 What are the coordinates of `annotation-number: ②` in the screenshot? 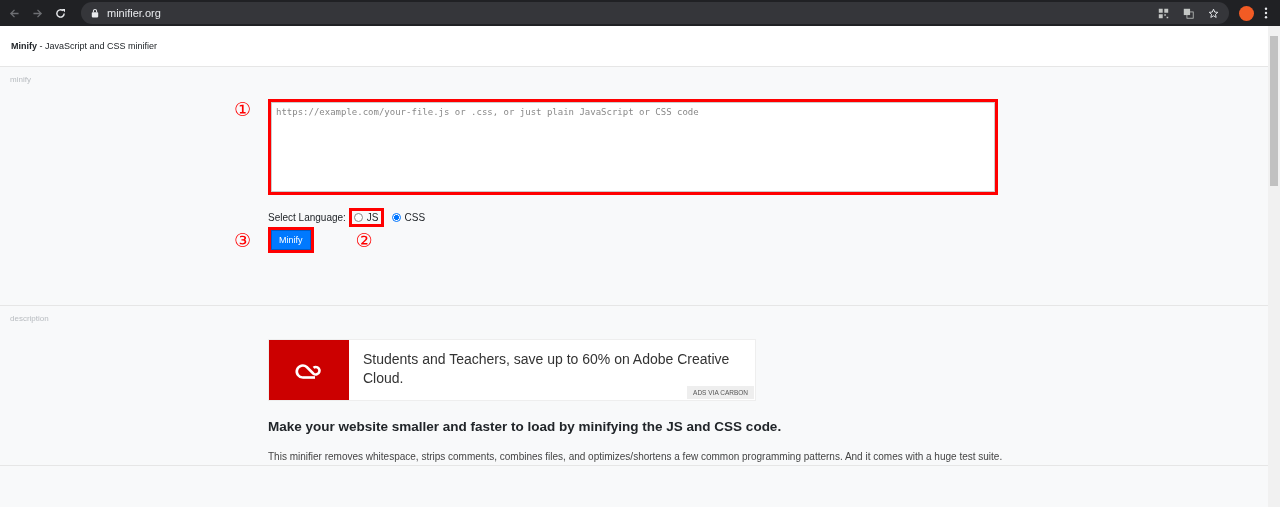 It's located at (364, 240).